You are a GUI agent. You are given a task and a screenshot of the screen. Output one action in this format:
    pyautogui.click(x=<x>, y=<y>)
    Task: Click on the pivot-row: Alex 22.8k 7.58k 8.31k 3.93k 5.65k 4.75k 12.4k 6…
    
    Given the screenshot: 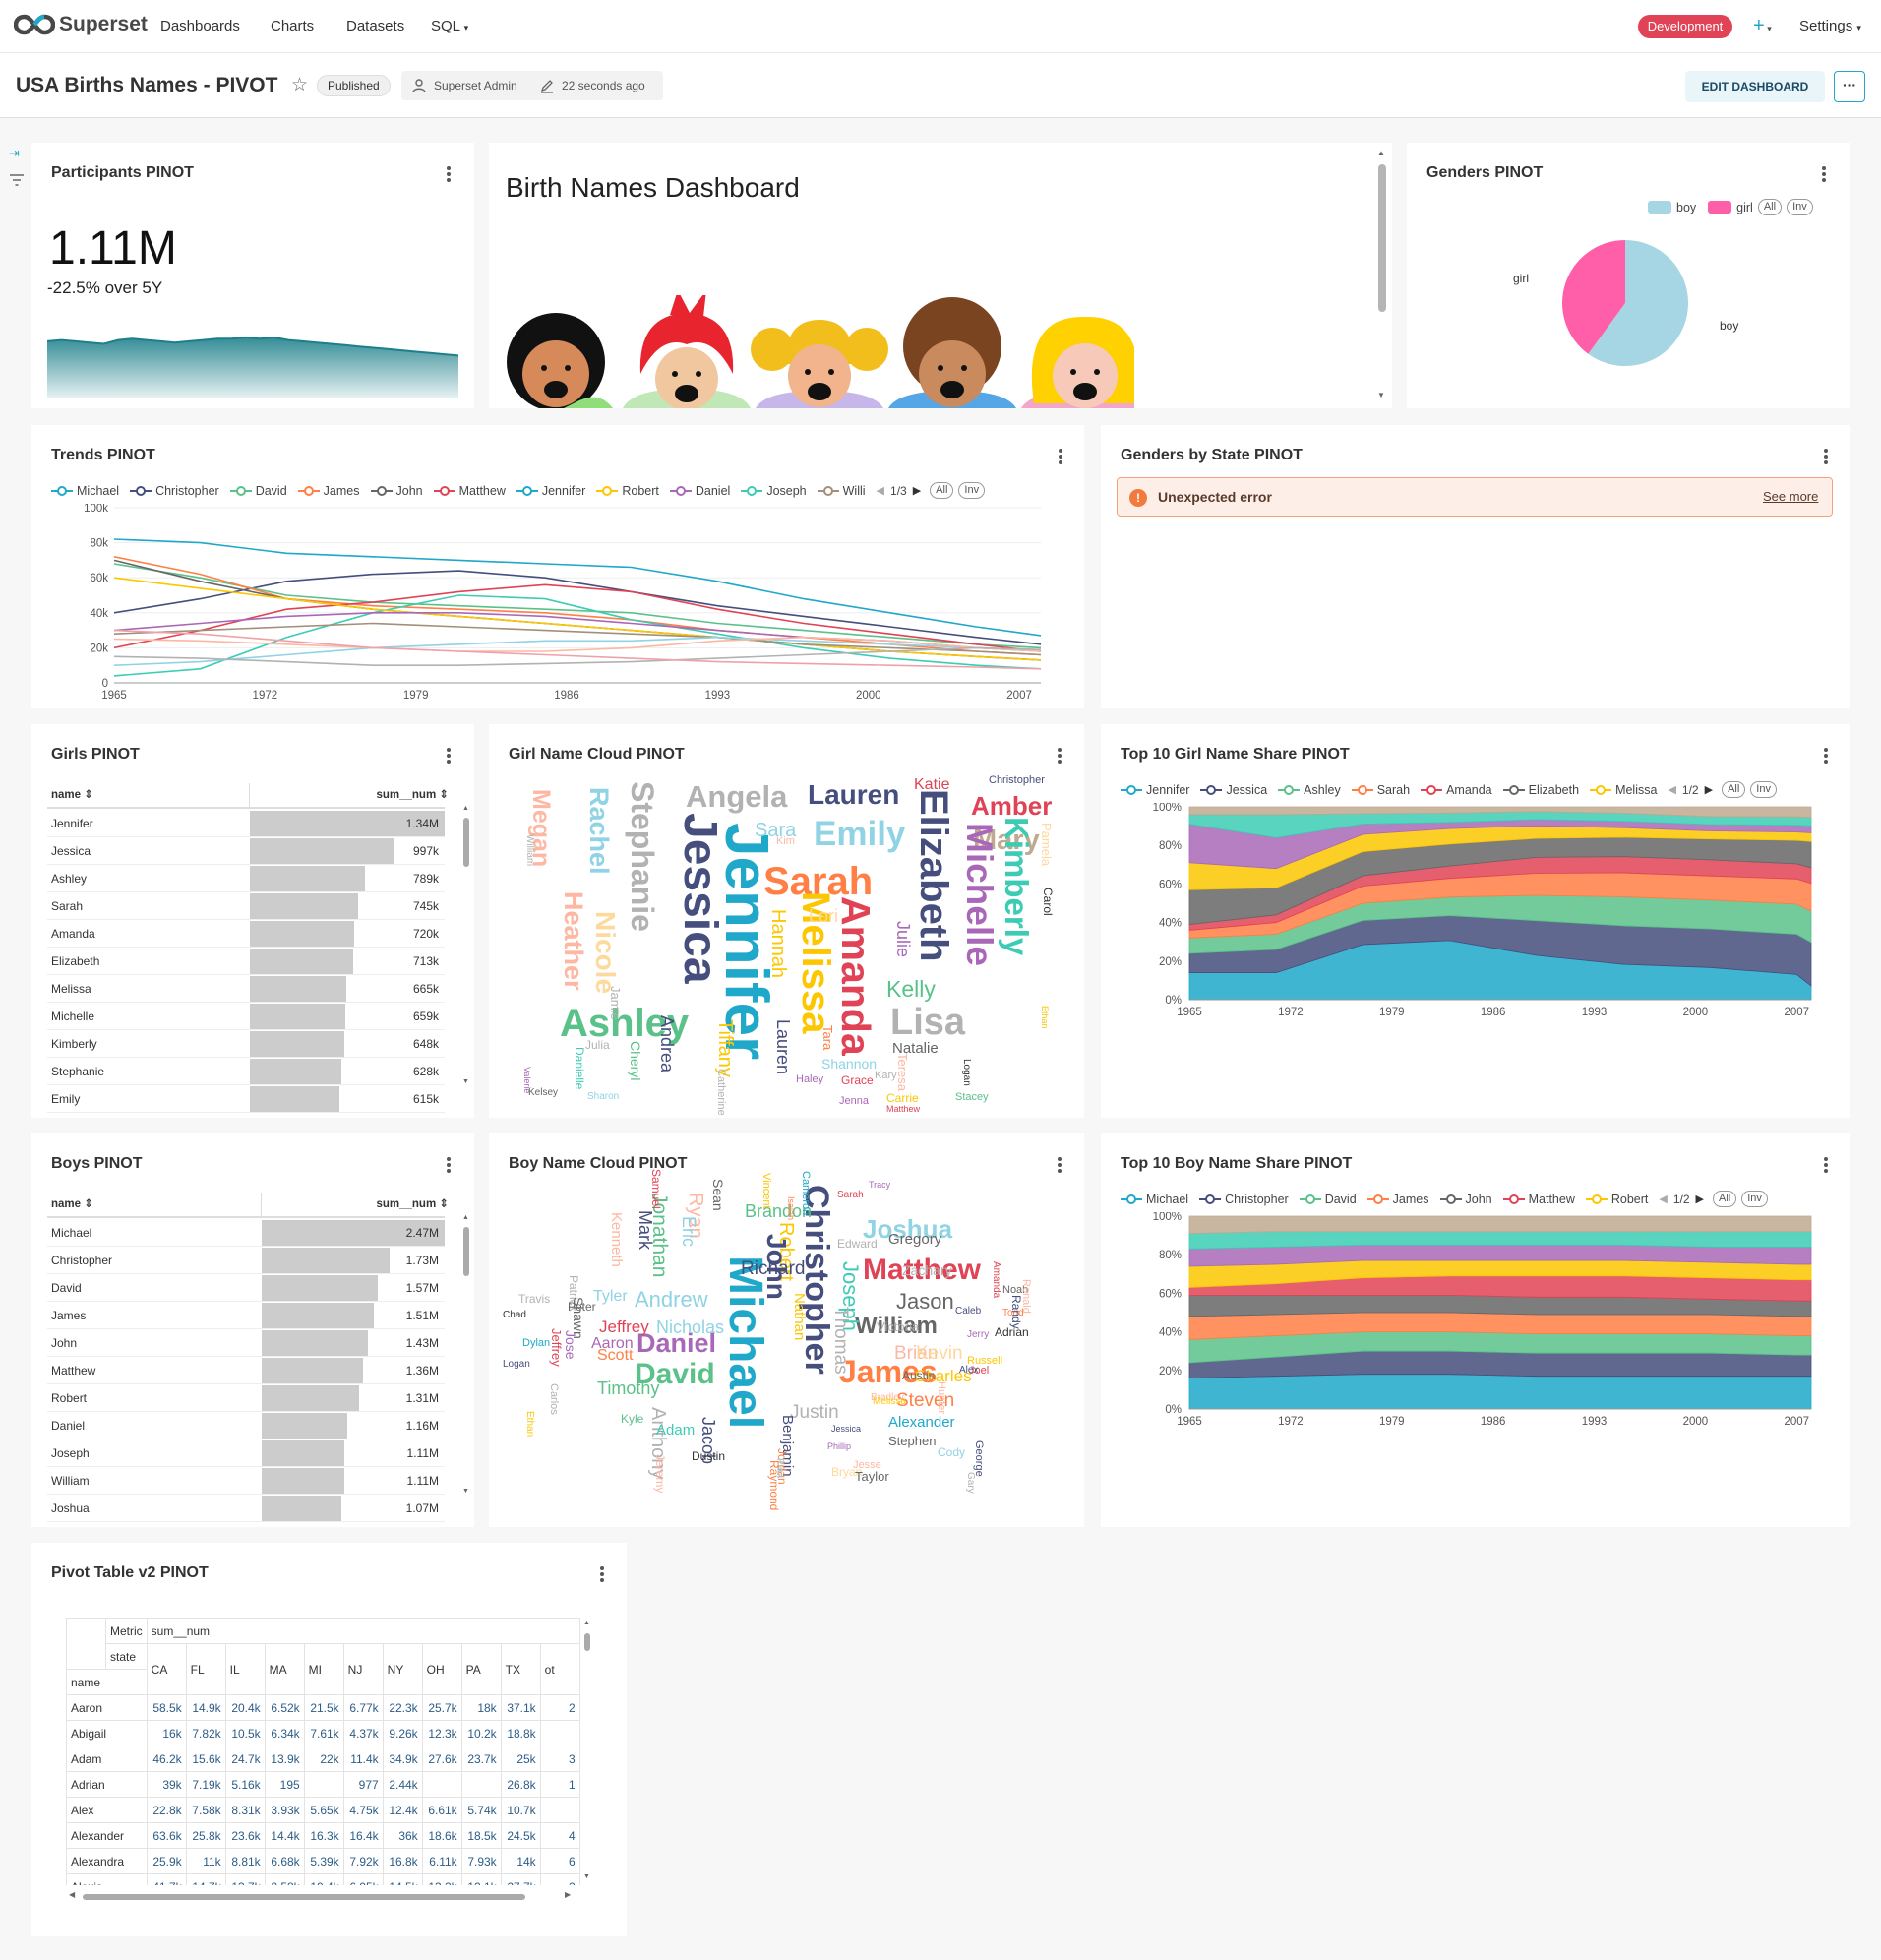 What is the action you would take?
    pyautogui.click(x=323, y=1810)
    